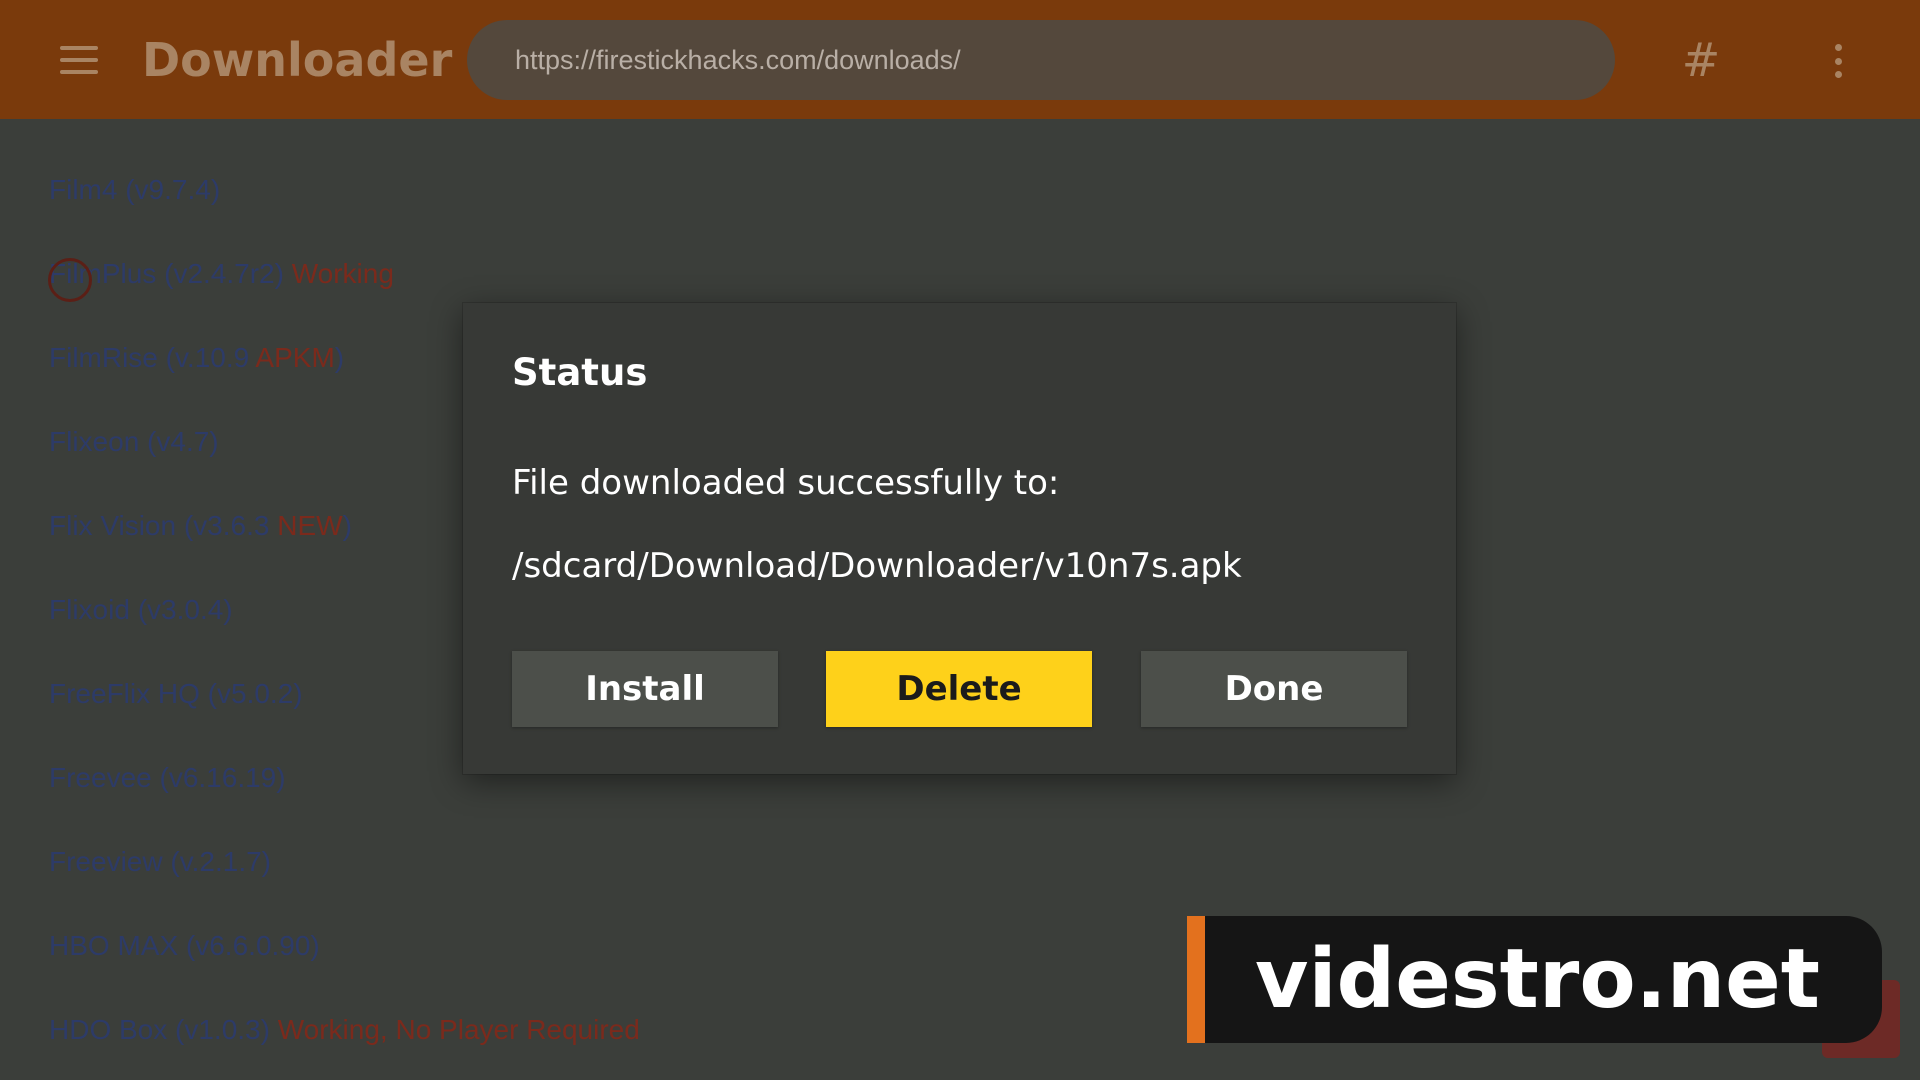  What do you see at coordinates (786, 483) in the screenshot?
I see `dialog-message: File downloaded successfully to:` at bounding box center [786, 483].